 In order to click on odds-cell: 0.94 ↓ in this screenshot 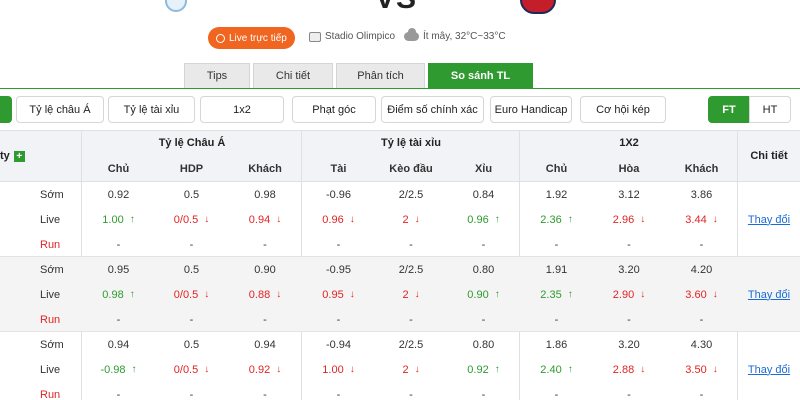, I will do `click(265, 219)`.